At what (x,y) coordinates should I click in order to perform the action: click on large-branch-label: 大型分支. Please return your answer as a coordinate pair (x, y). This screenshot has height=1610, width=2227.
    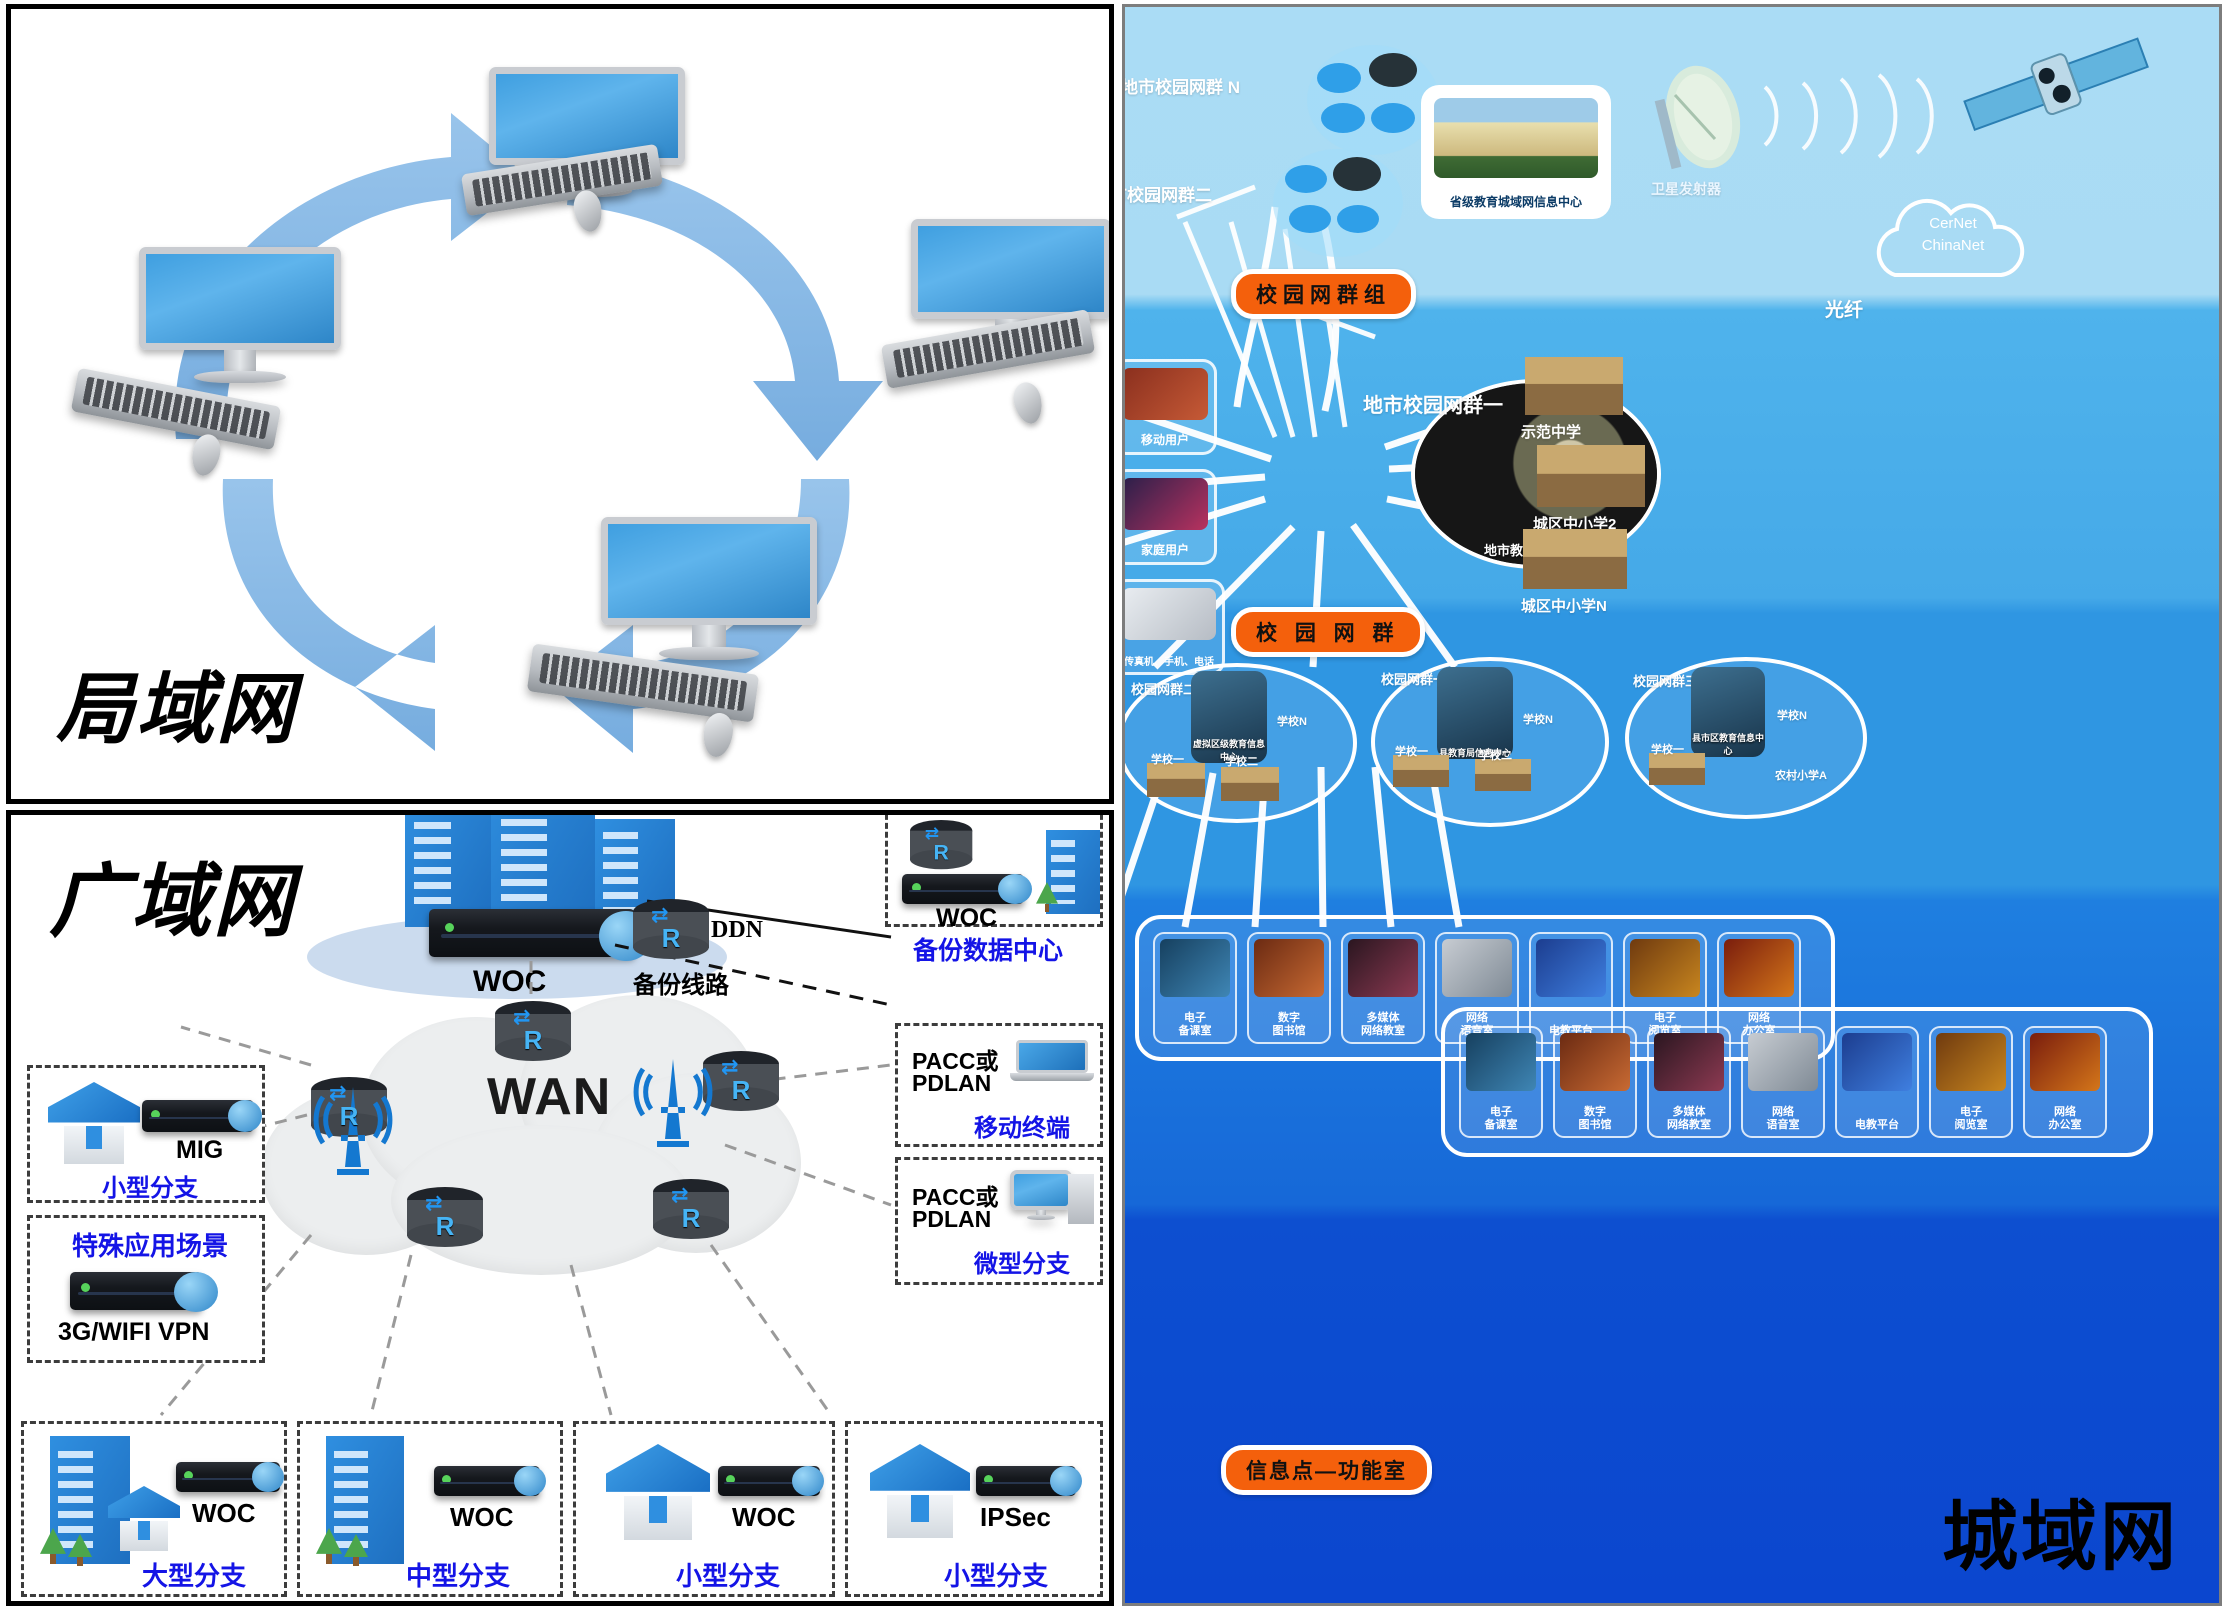
    Looking at the image, I should click on (194, 1576).